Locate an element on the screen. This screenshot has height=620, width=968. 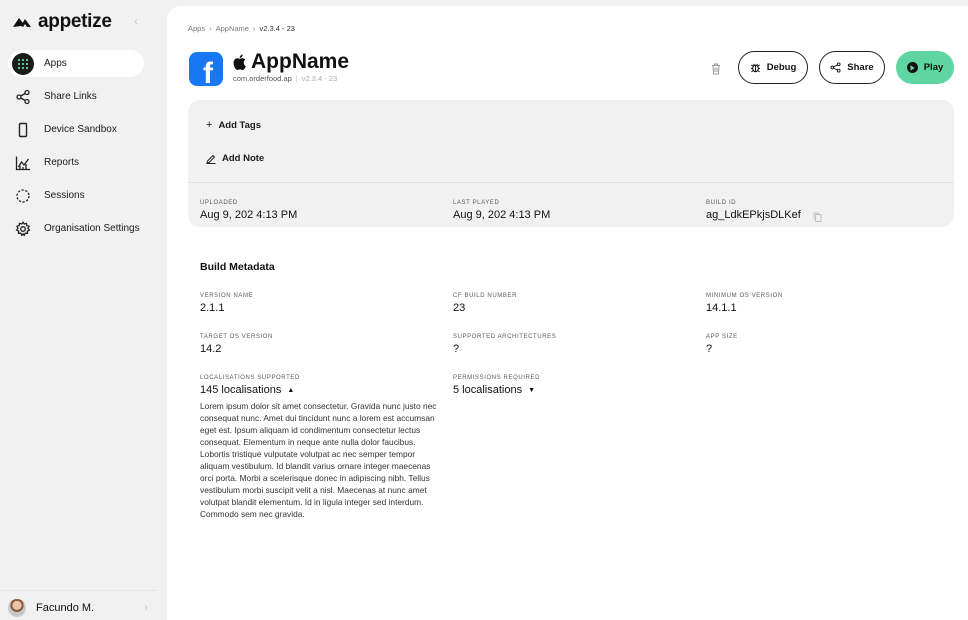
caret-up-icon: ▲ is located at coordinates (291, 390).